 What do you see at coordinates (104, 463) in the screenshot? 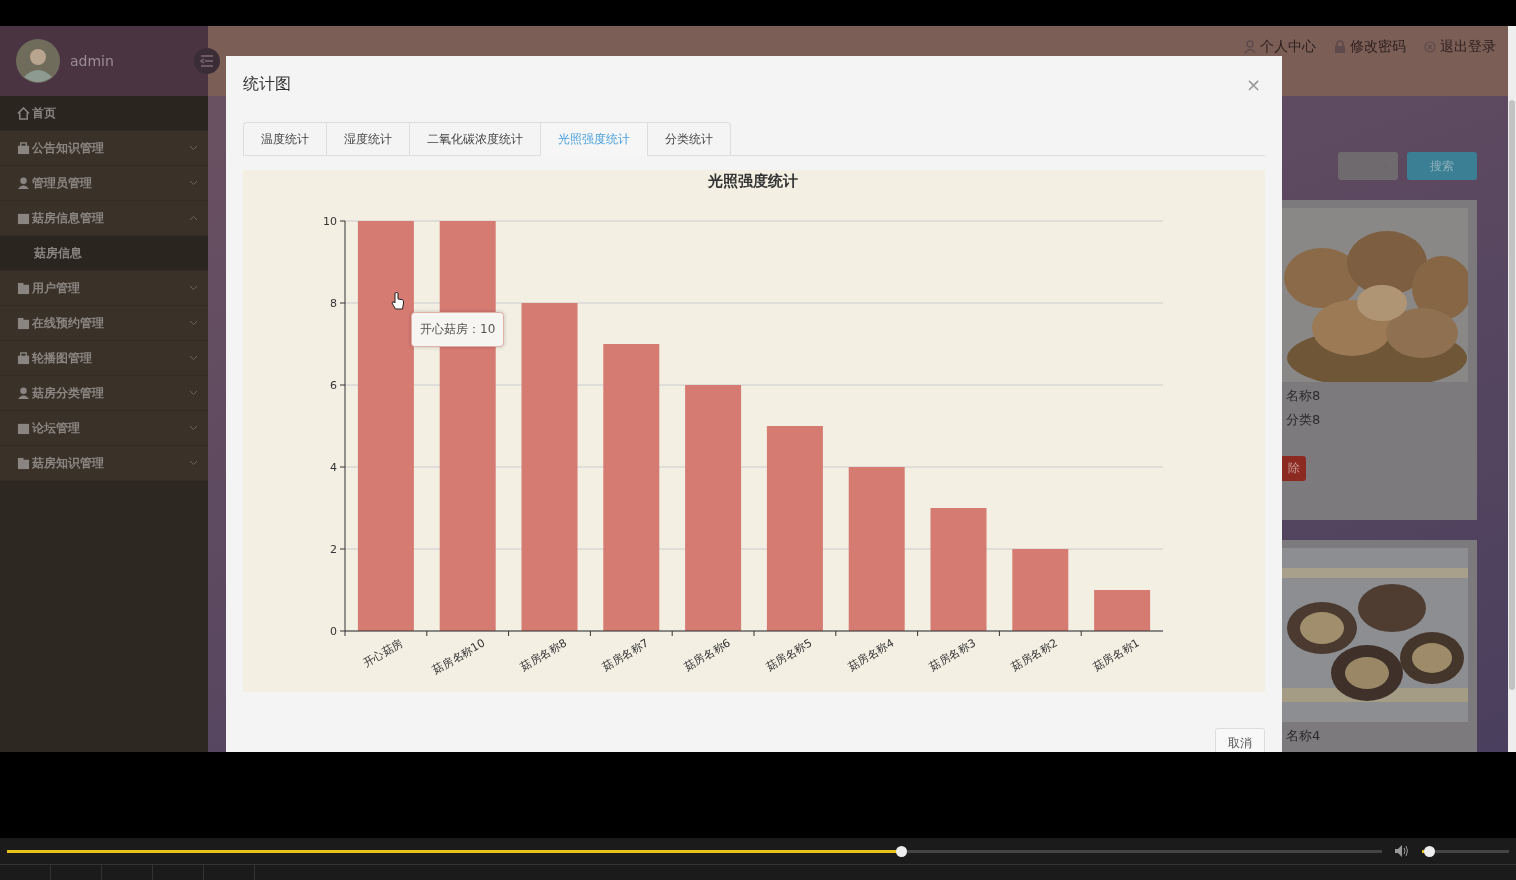
I see `sidebar-item: 菇房知识管理` at bounding box center [104, 463].